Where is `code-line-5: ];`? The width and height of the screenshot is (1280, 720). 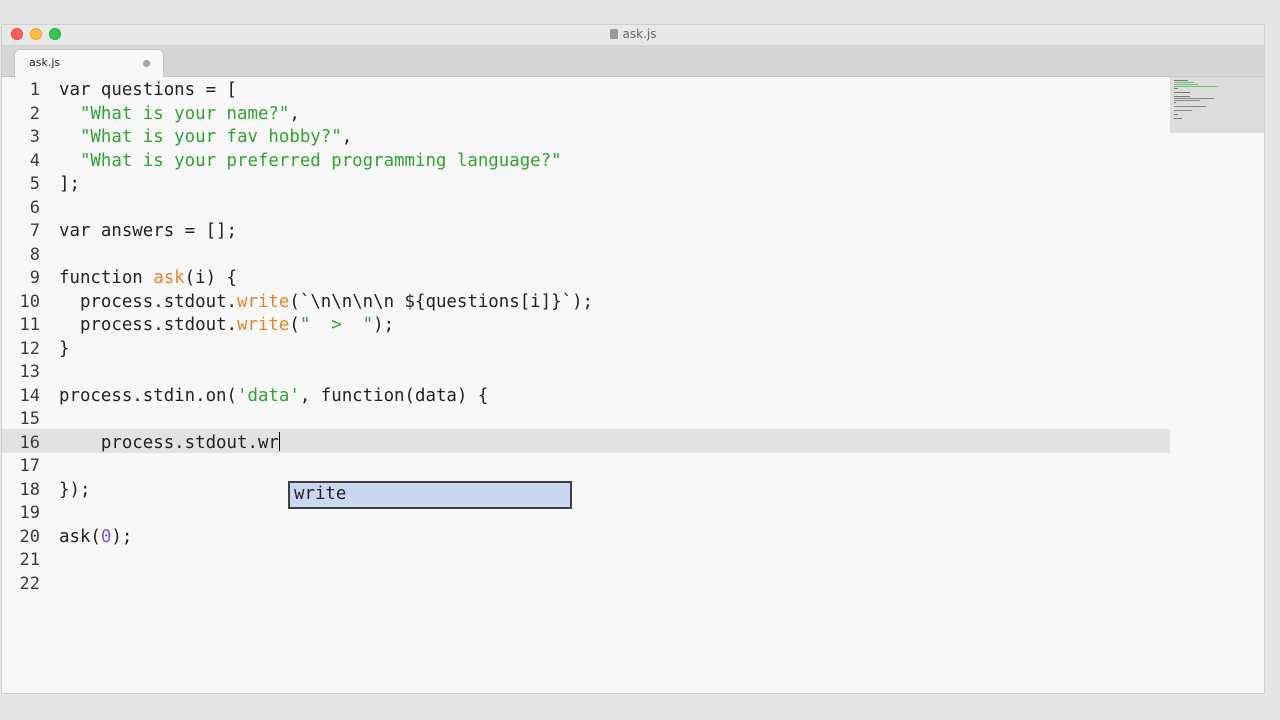
code-line-5: ]; is located at coordinates (69, 185).